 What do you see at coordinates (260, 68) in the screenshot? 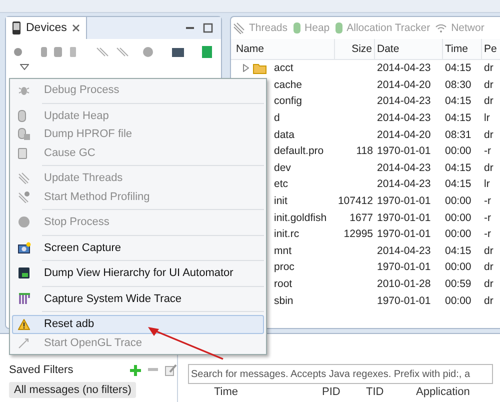
I see `folder-icon` at bounding box center [260, 68].